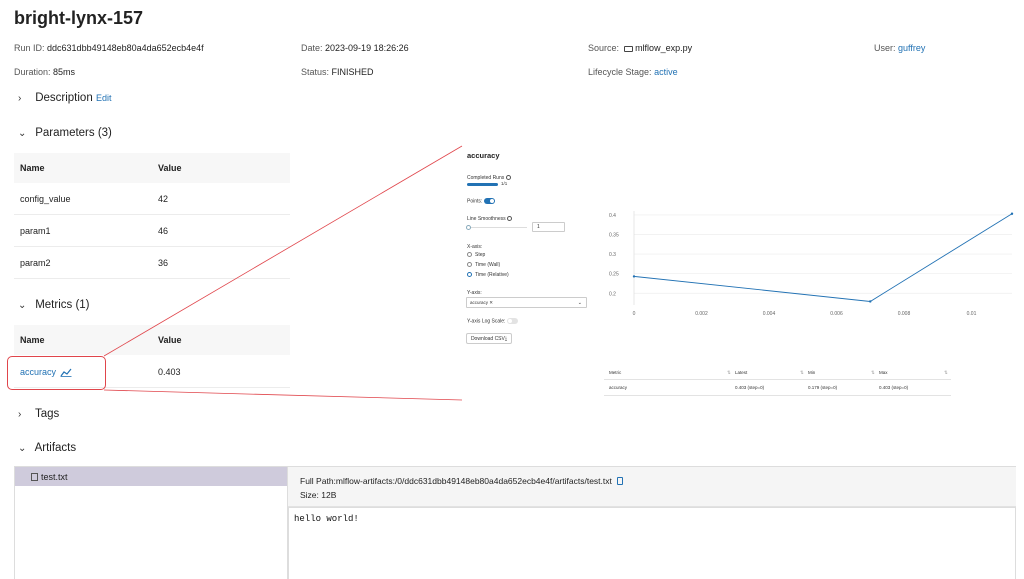 The width and height of the screenshot is (1024, 579). I want to click on smoothness-slider-handle, so click(468, 227).